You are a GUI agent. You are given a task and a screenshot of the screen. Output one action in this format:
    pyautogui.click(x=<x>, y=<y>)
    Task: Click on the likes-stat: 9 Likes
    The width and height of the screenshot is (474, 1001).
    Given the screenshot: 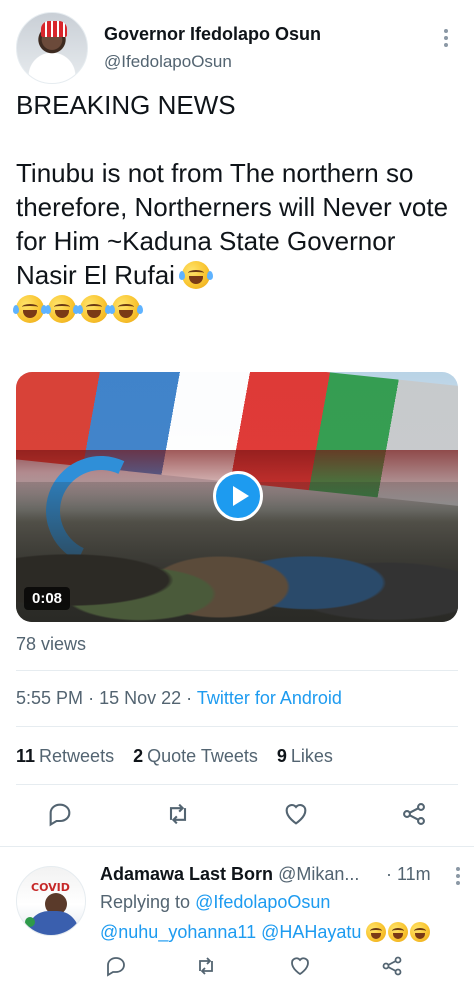 What is the action you would take?
    pyautogui.click(x=305, y=756)
    